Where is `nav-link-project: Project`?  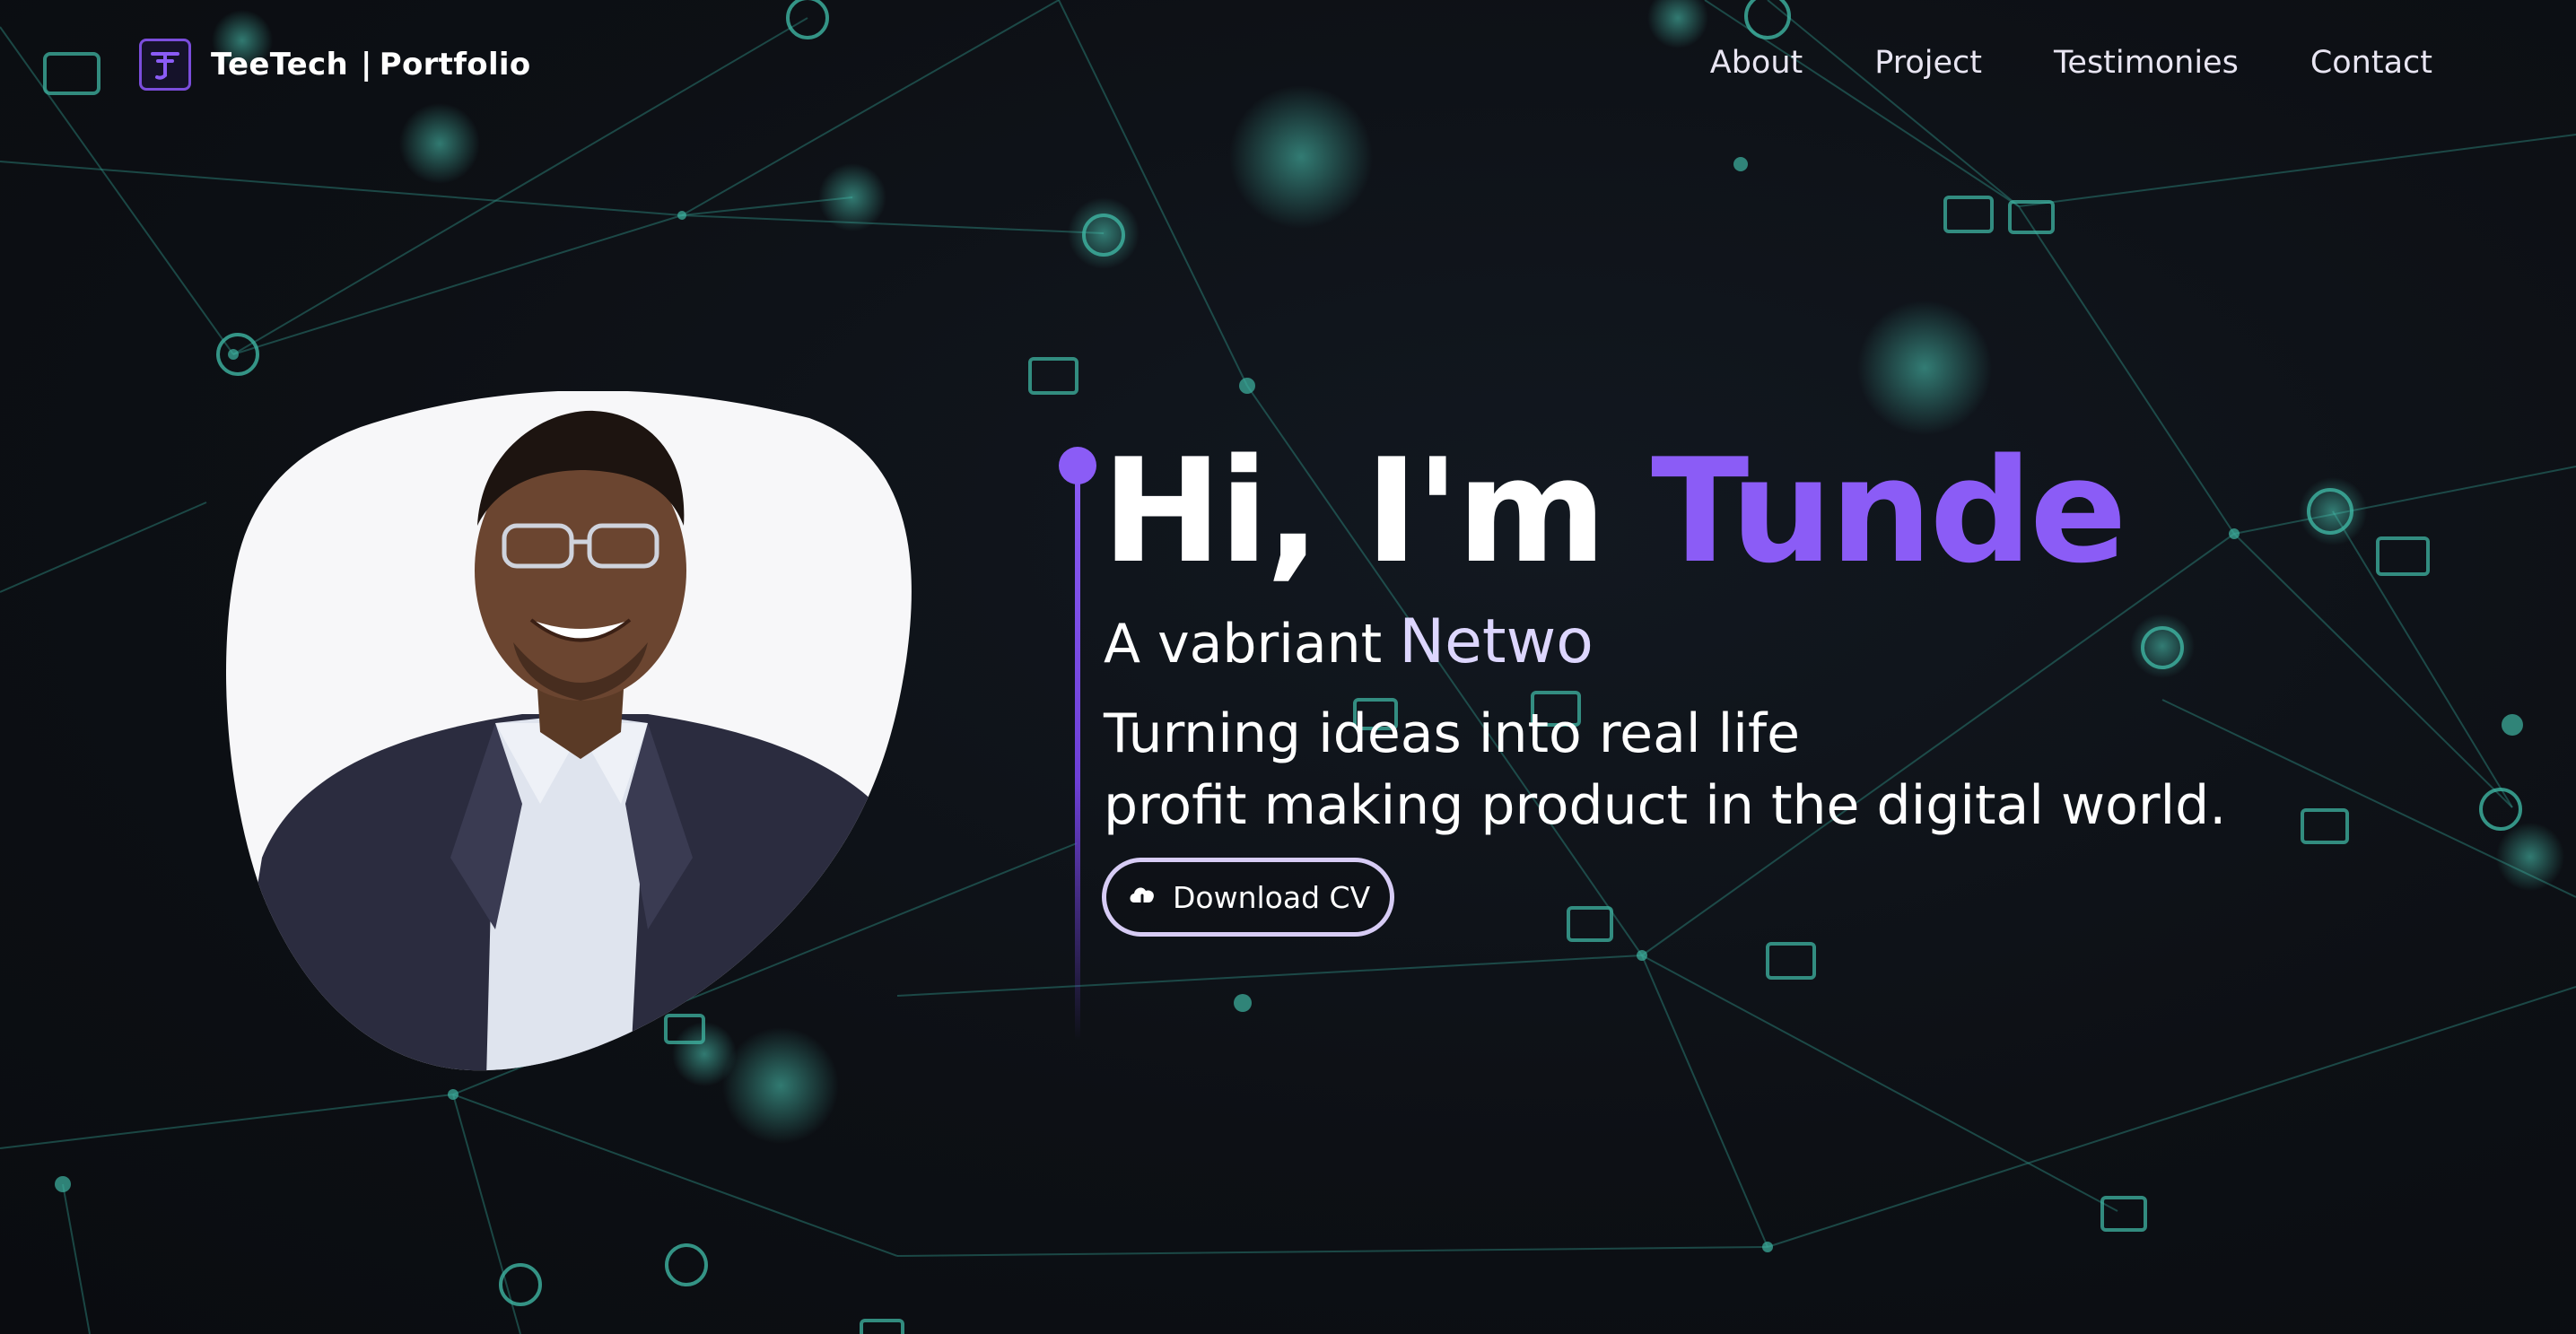 nav-link-project: Project is located at coordinates (1928, 63).